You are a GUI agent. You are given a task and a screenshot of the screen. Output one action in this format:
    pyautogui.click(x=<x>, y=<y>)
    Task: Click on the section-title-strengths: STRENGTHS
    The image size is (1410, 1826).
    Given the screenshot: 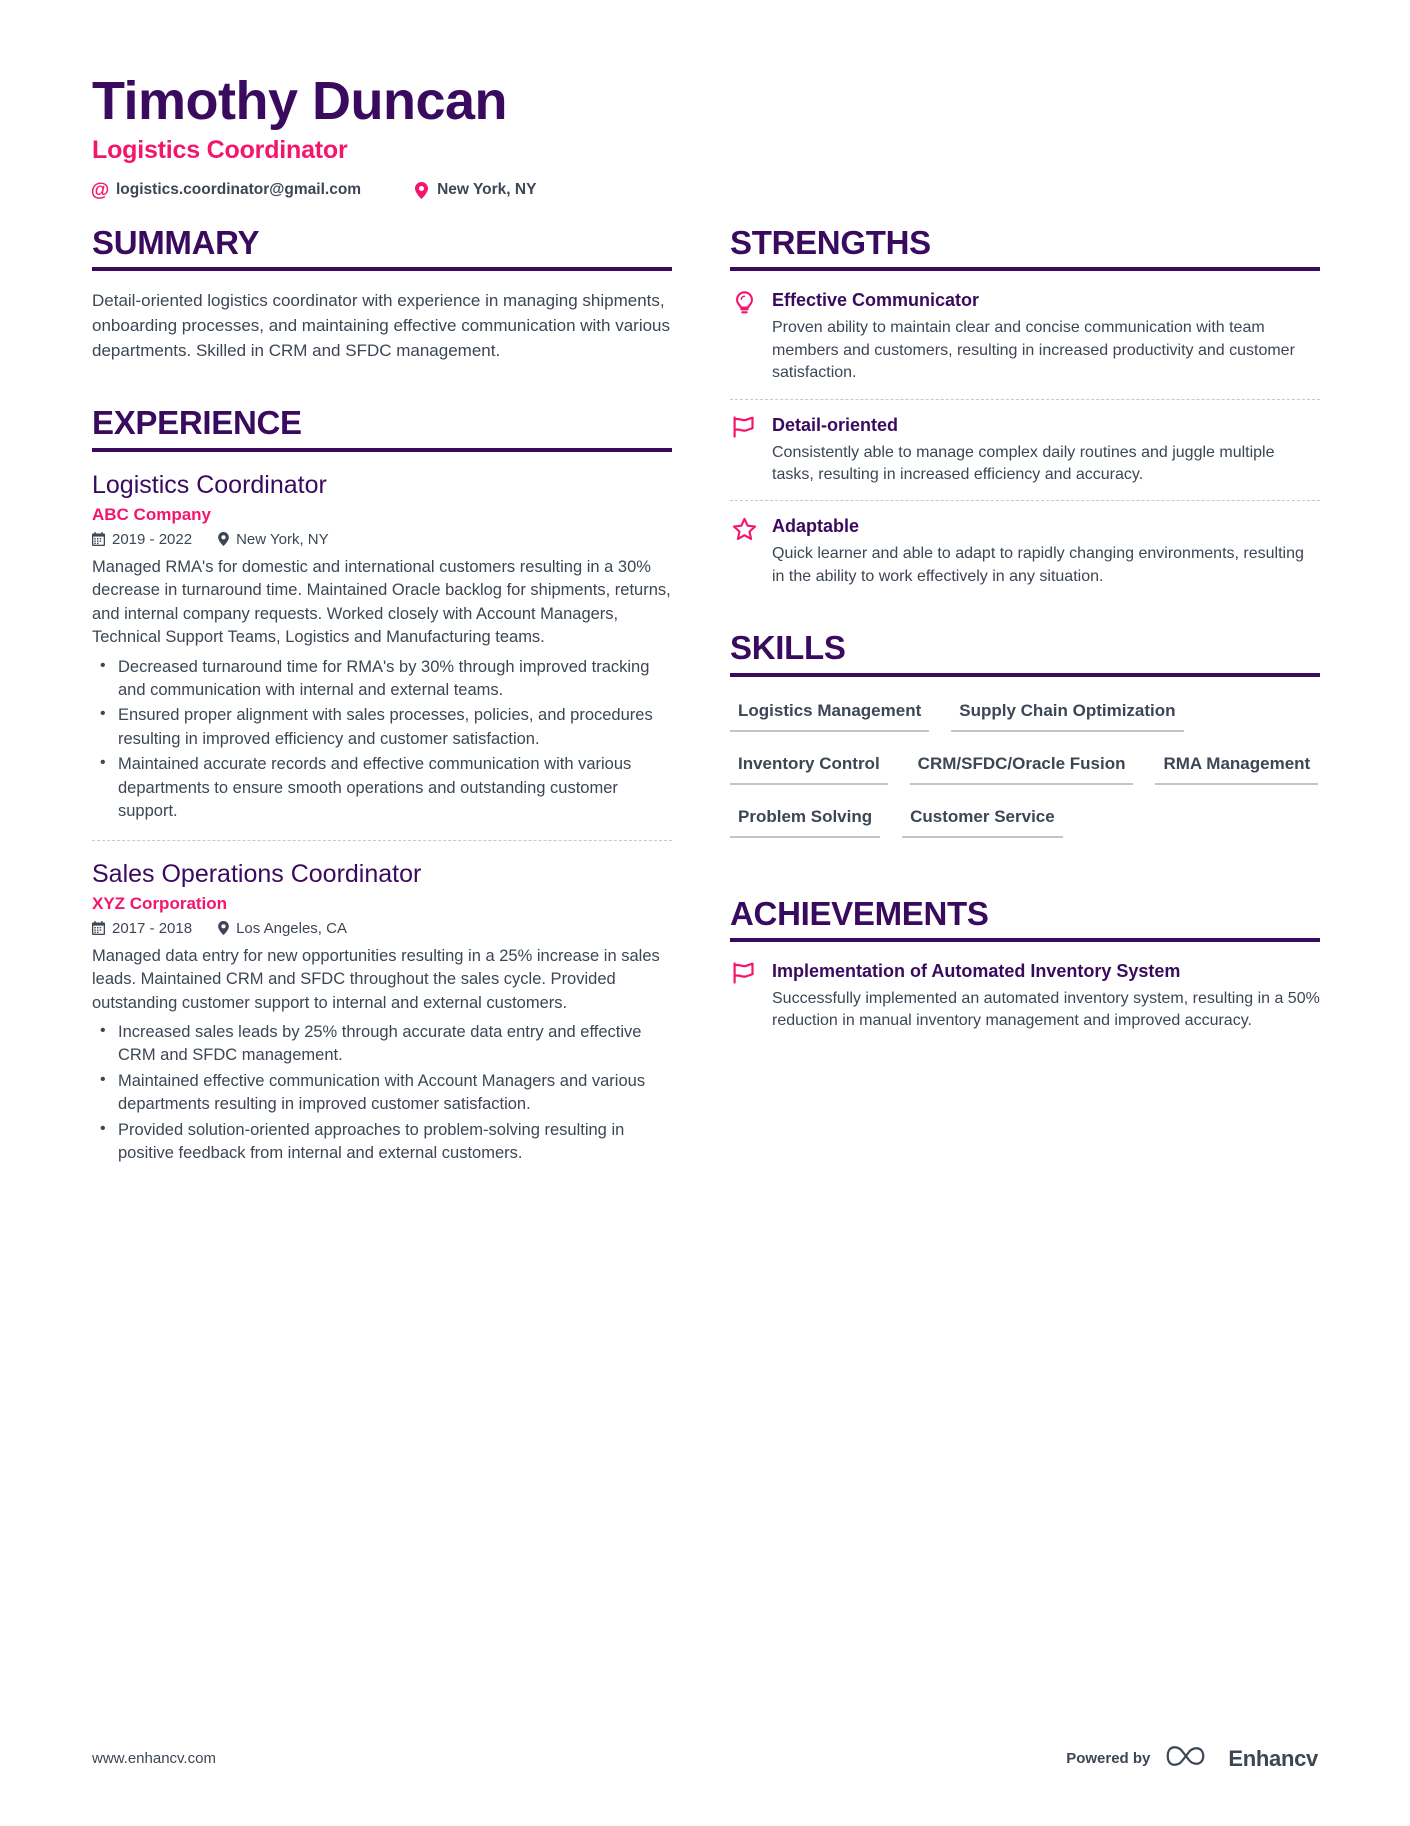 What is the action you would take?
    pyautogui.click(x=830, y=243)
    